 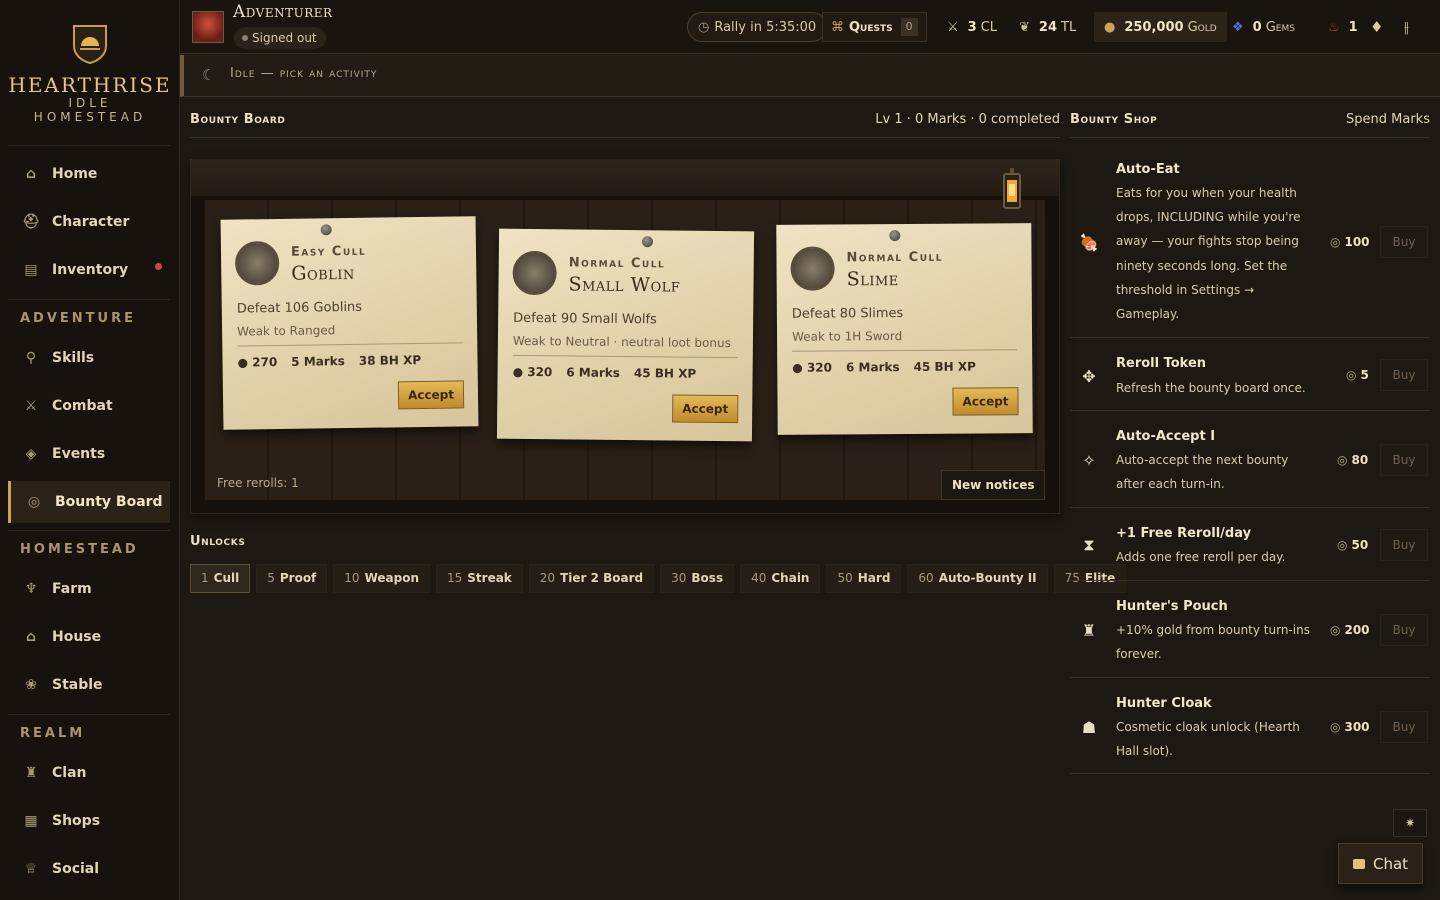 I want to click on tl-stat: ❦ 24 TL, so click(x=1047, y=27).